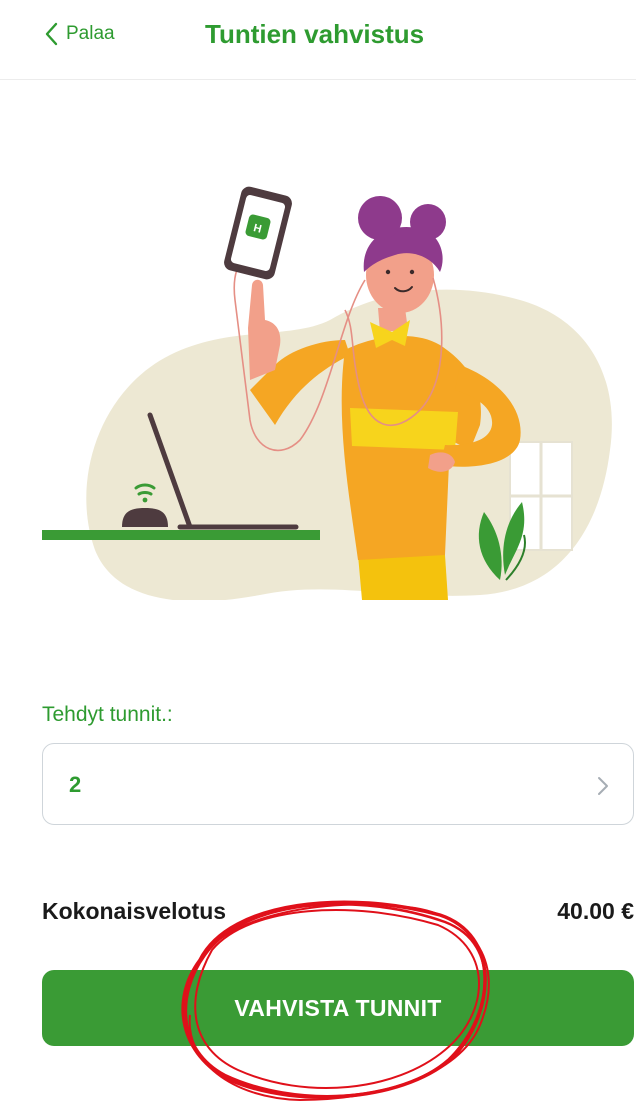 The height and width of the screenshot is (1113, 636). I want to click on page-title: Tuntien vahvistus, so click(315, 34).